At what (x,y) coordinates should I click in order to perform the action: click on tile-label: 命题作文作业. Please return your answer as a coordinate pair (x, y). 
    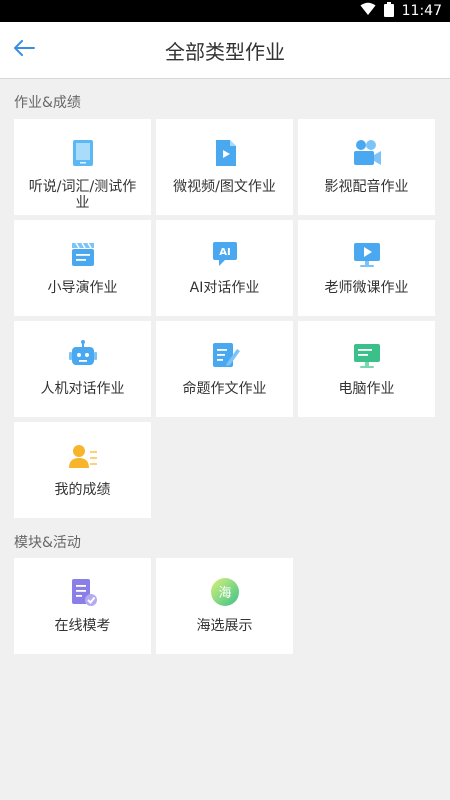
    Looking at the image, I should click on (224, 389).